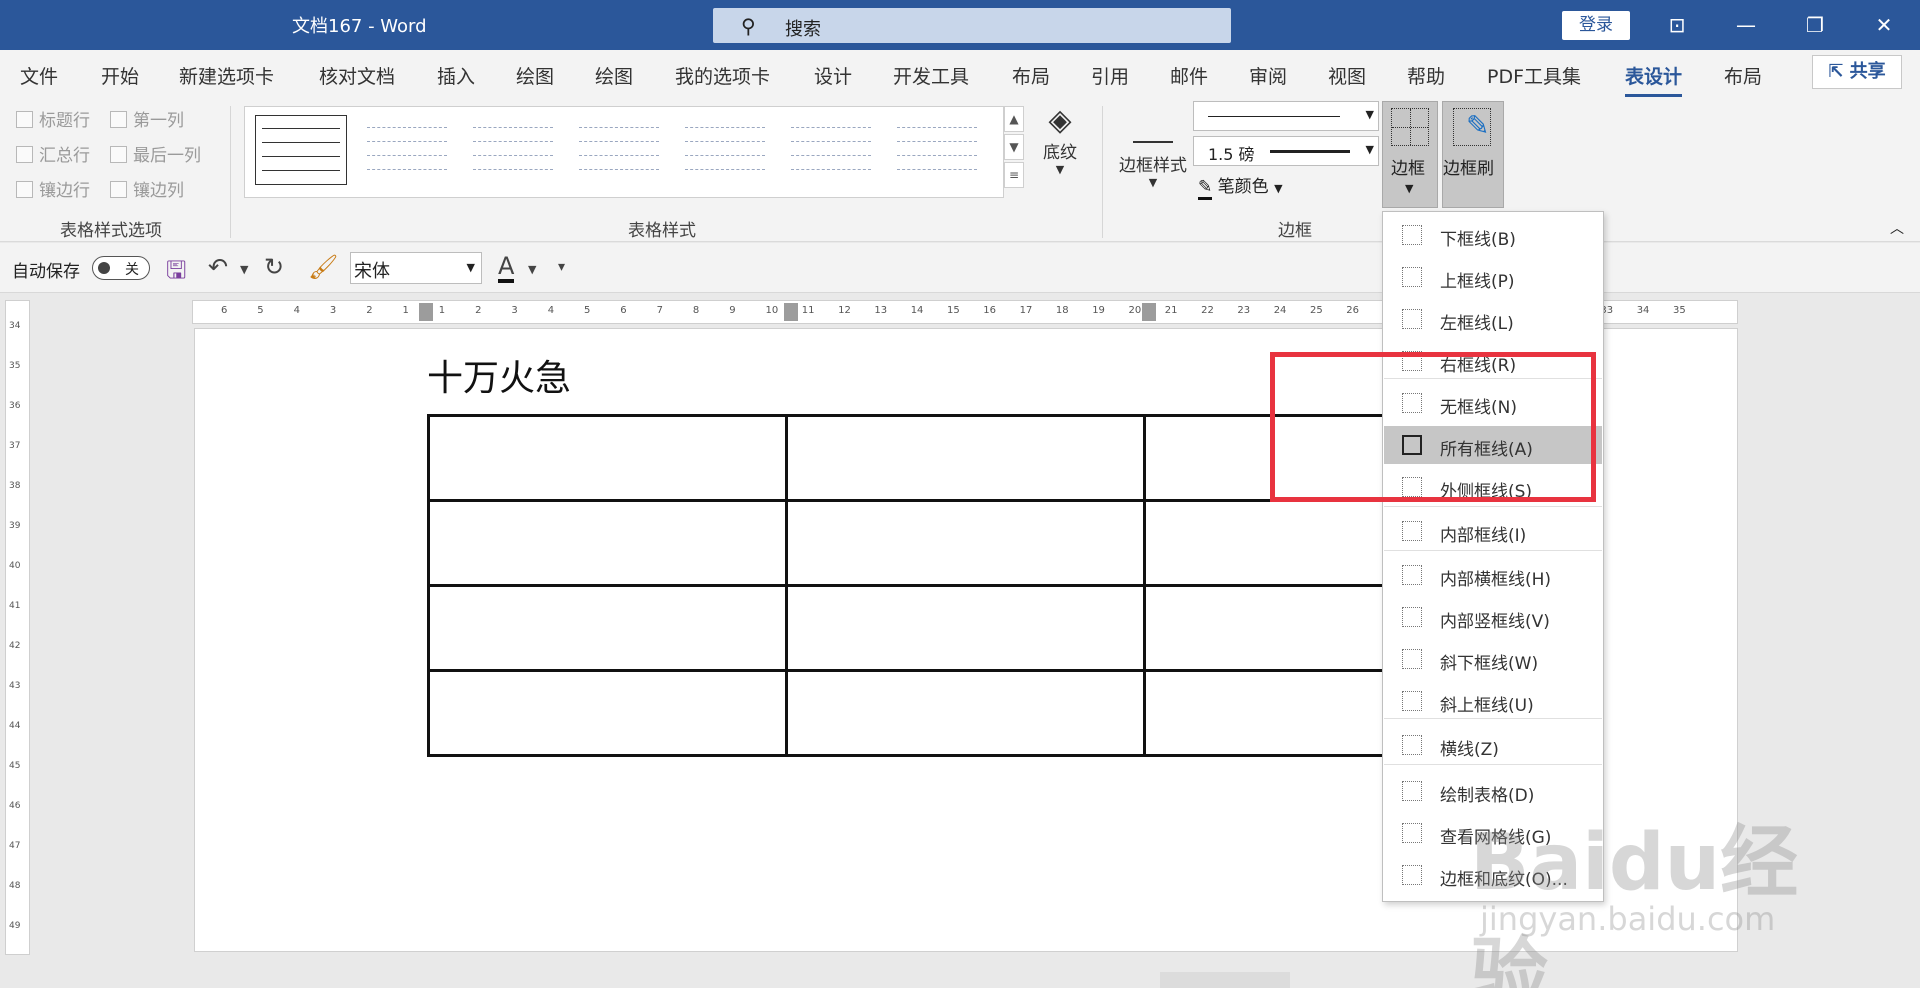 This screenshot has width=1920, height=988. What do you see at coordinates (120, 75) in the screenshot?
I see `tab-home: 开始` at bounding box center [120, 75].